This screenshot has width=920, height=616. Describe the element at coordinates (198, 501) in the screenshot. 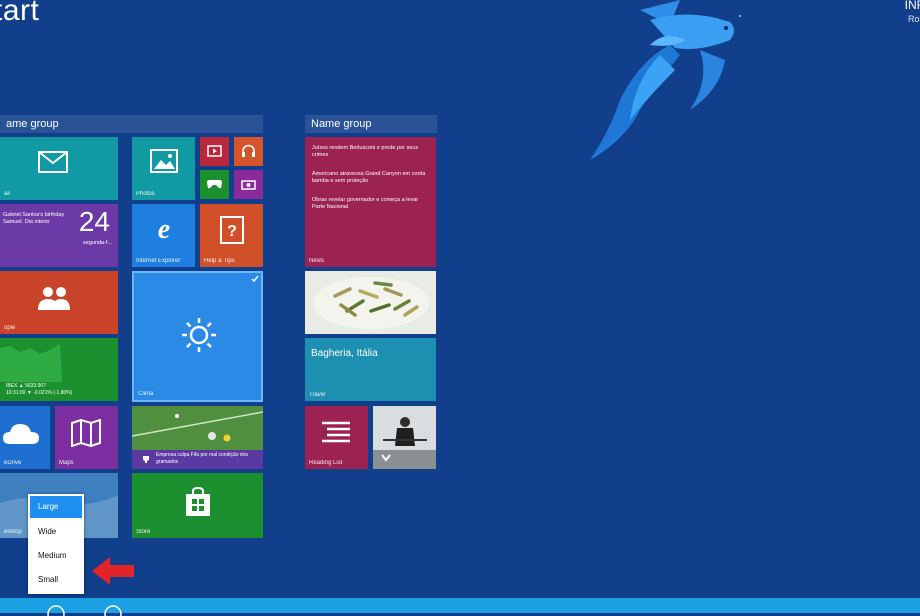

I see `store-icon` at that location.